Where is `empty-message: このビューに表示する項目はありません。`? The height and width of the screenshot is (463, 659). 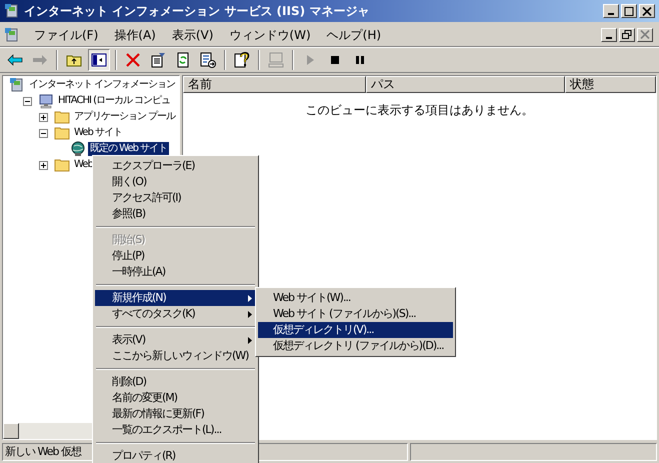
empty-message: このビューに表示する項目はありません。 is located at coordinates (420, 110).